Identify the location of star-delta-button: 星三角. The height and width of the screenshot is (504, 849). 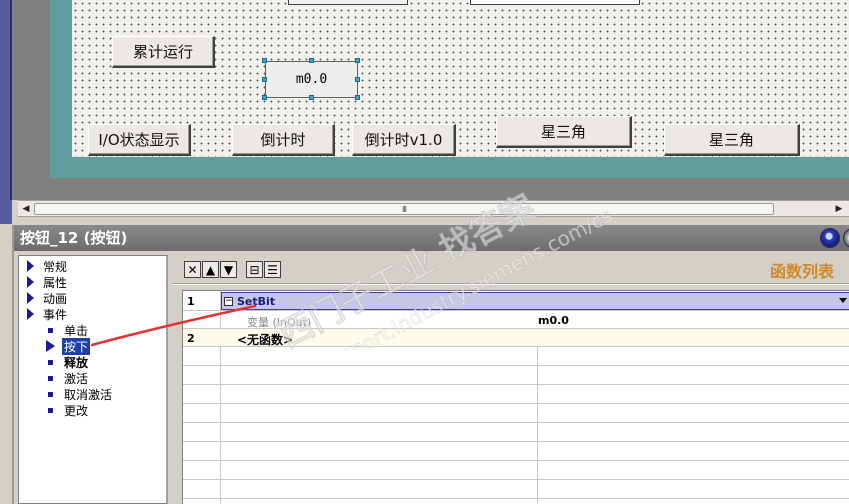
(564, 132).